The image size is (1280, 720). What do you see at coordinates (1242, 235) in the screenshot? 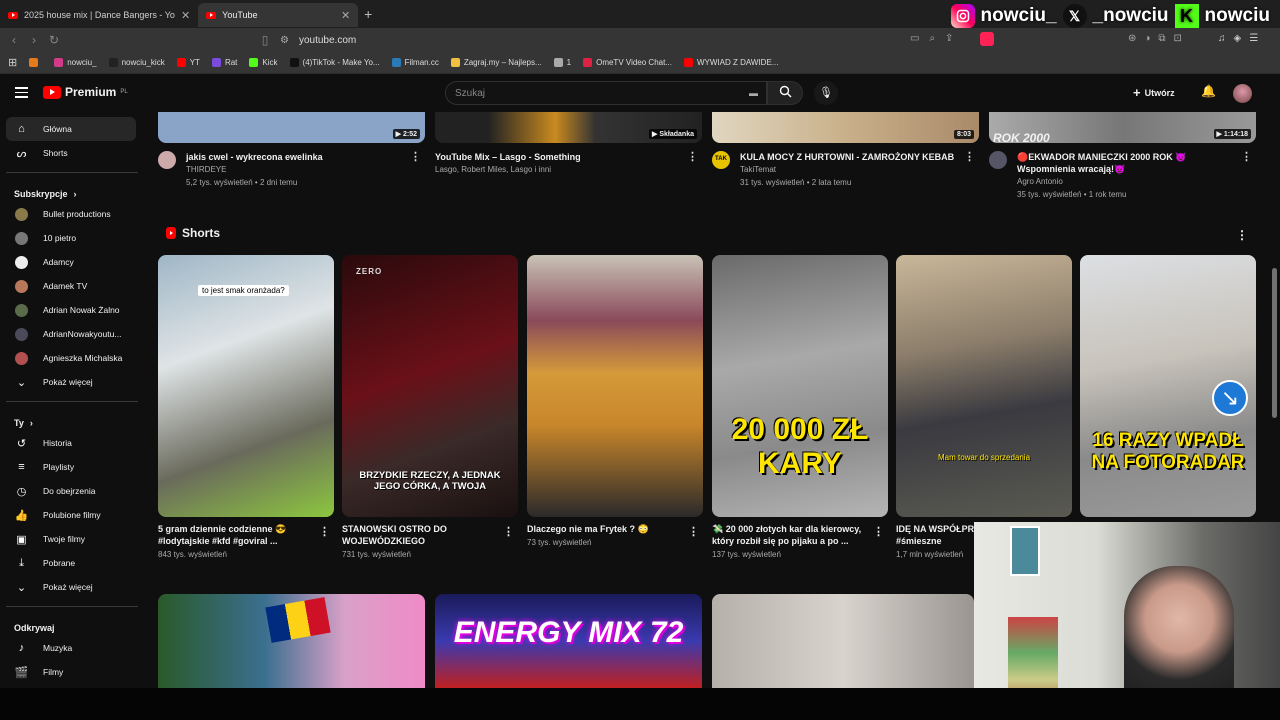
I see `shelf-more-options-icon: ⋮` at bounding box center [1242, 235].